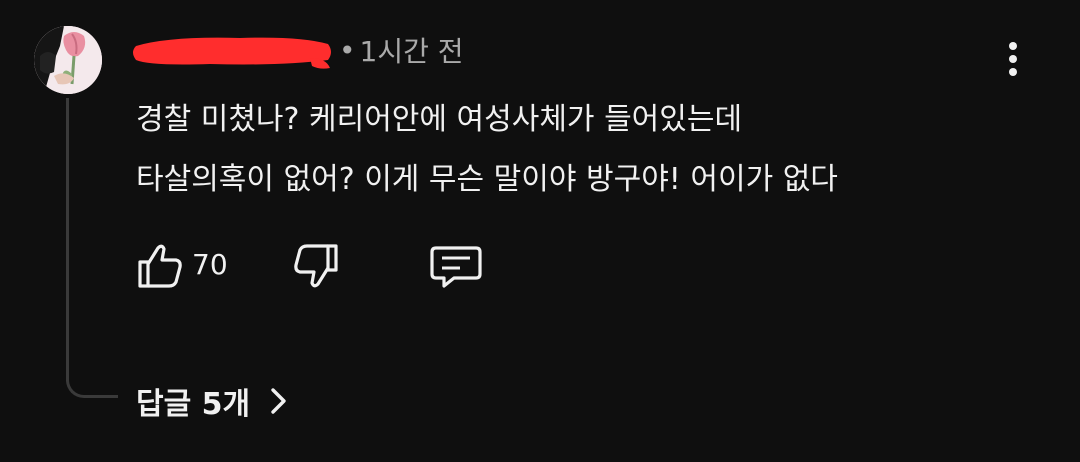  I want to click on more-options-button, so click(1013, 60).